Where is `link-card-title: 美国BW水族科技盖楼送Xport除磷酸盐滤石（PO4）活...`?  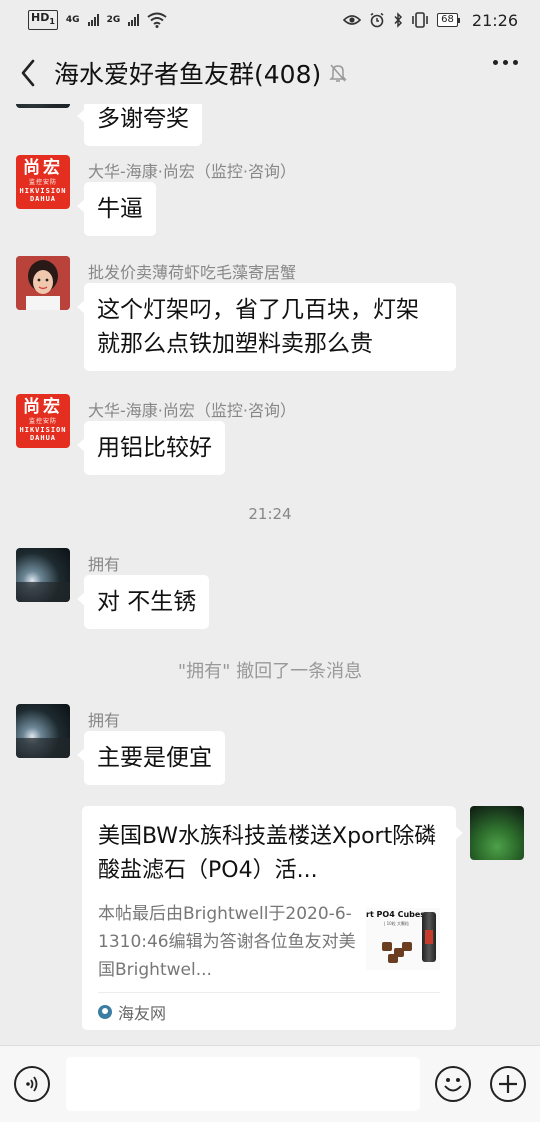
link-card-title: 美国BW水族科技盖楼送Xport除磷酸盐滤石（PO4）活... is located at coordinates (267, 853).